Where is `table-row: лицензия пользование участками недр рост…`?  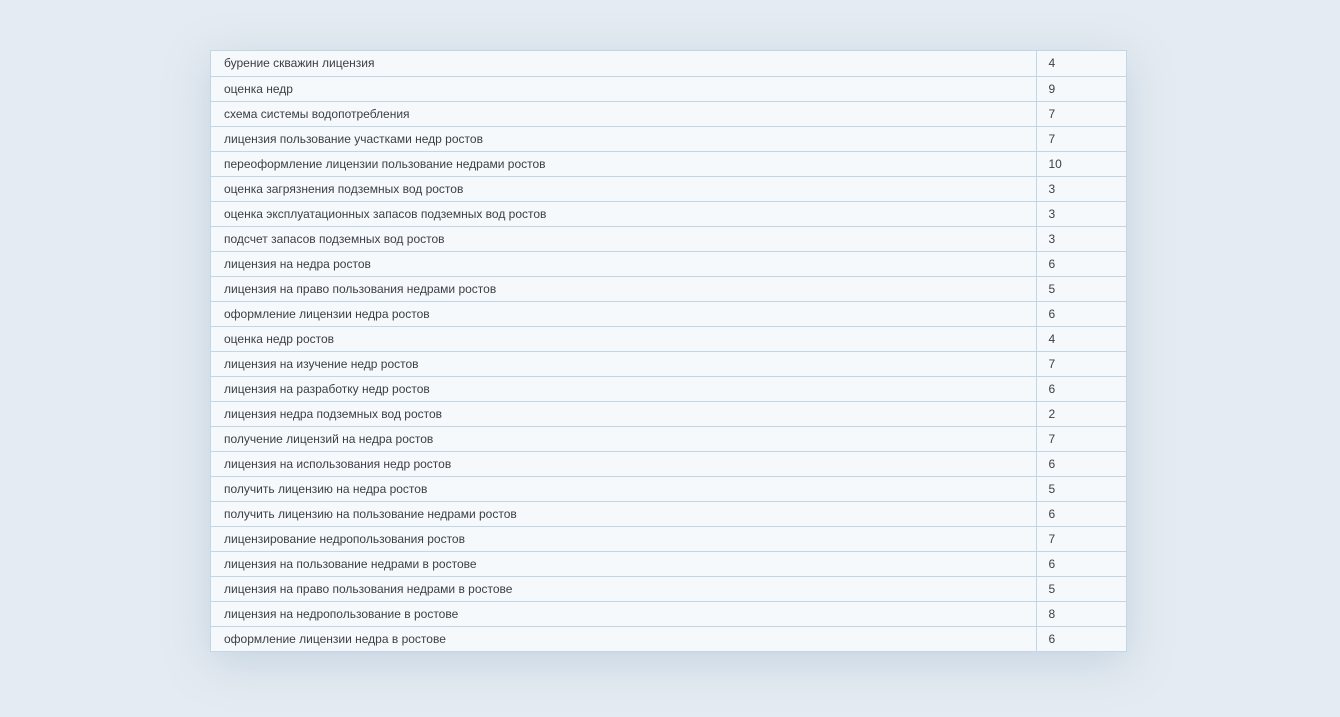
table-row: лицензия пользование участками недр рост… is located at coordinates (668, 138).